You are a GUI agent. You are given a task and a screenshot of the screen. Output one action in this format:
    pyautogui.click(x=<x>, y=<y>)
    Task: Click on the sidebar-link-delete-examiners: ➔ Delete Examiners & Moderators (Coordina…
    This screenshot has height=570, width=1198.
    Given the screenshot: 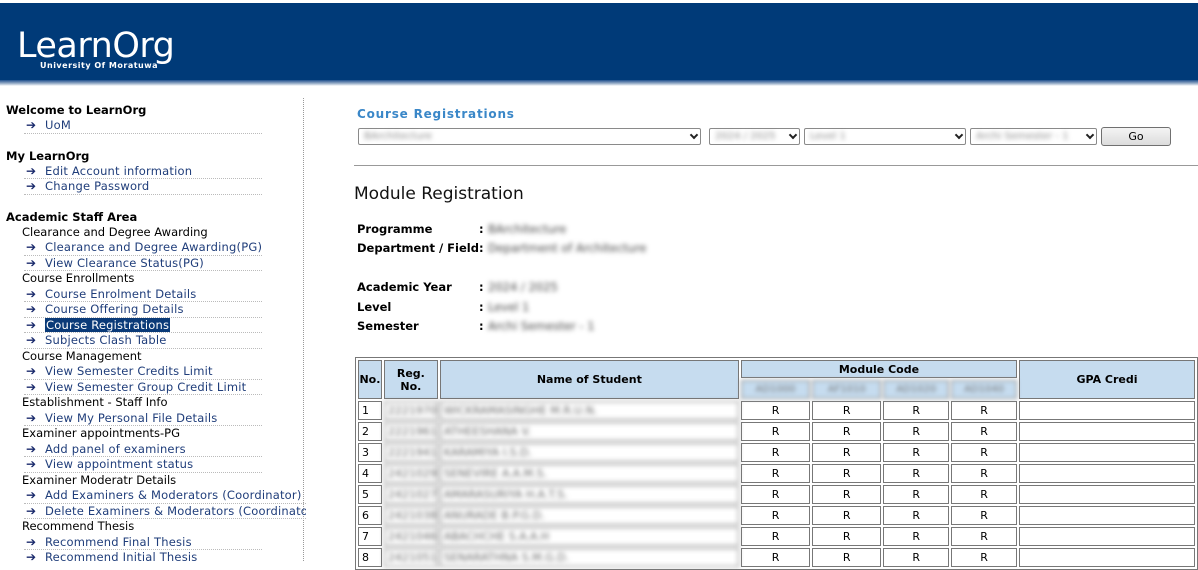 What is the action you would take?
    pyautogui.click(x=165, y=511)
    